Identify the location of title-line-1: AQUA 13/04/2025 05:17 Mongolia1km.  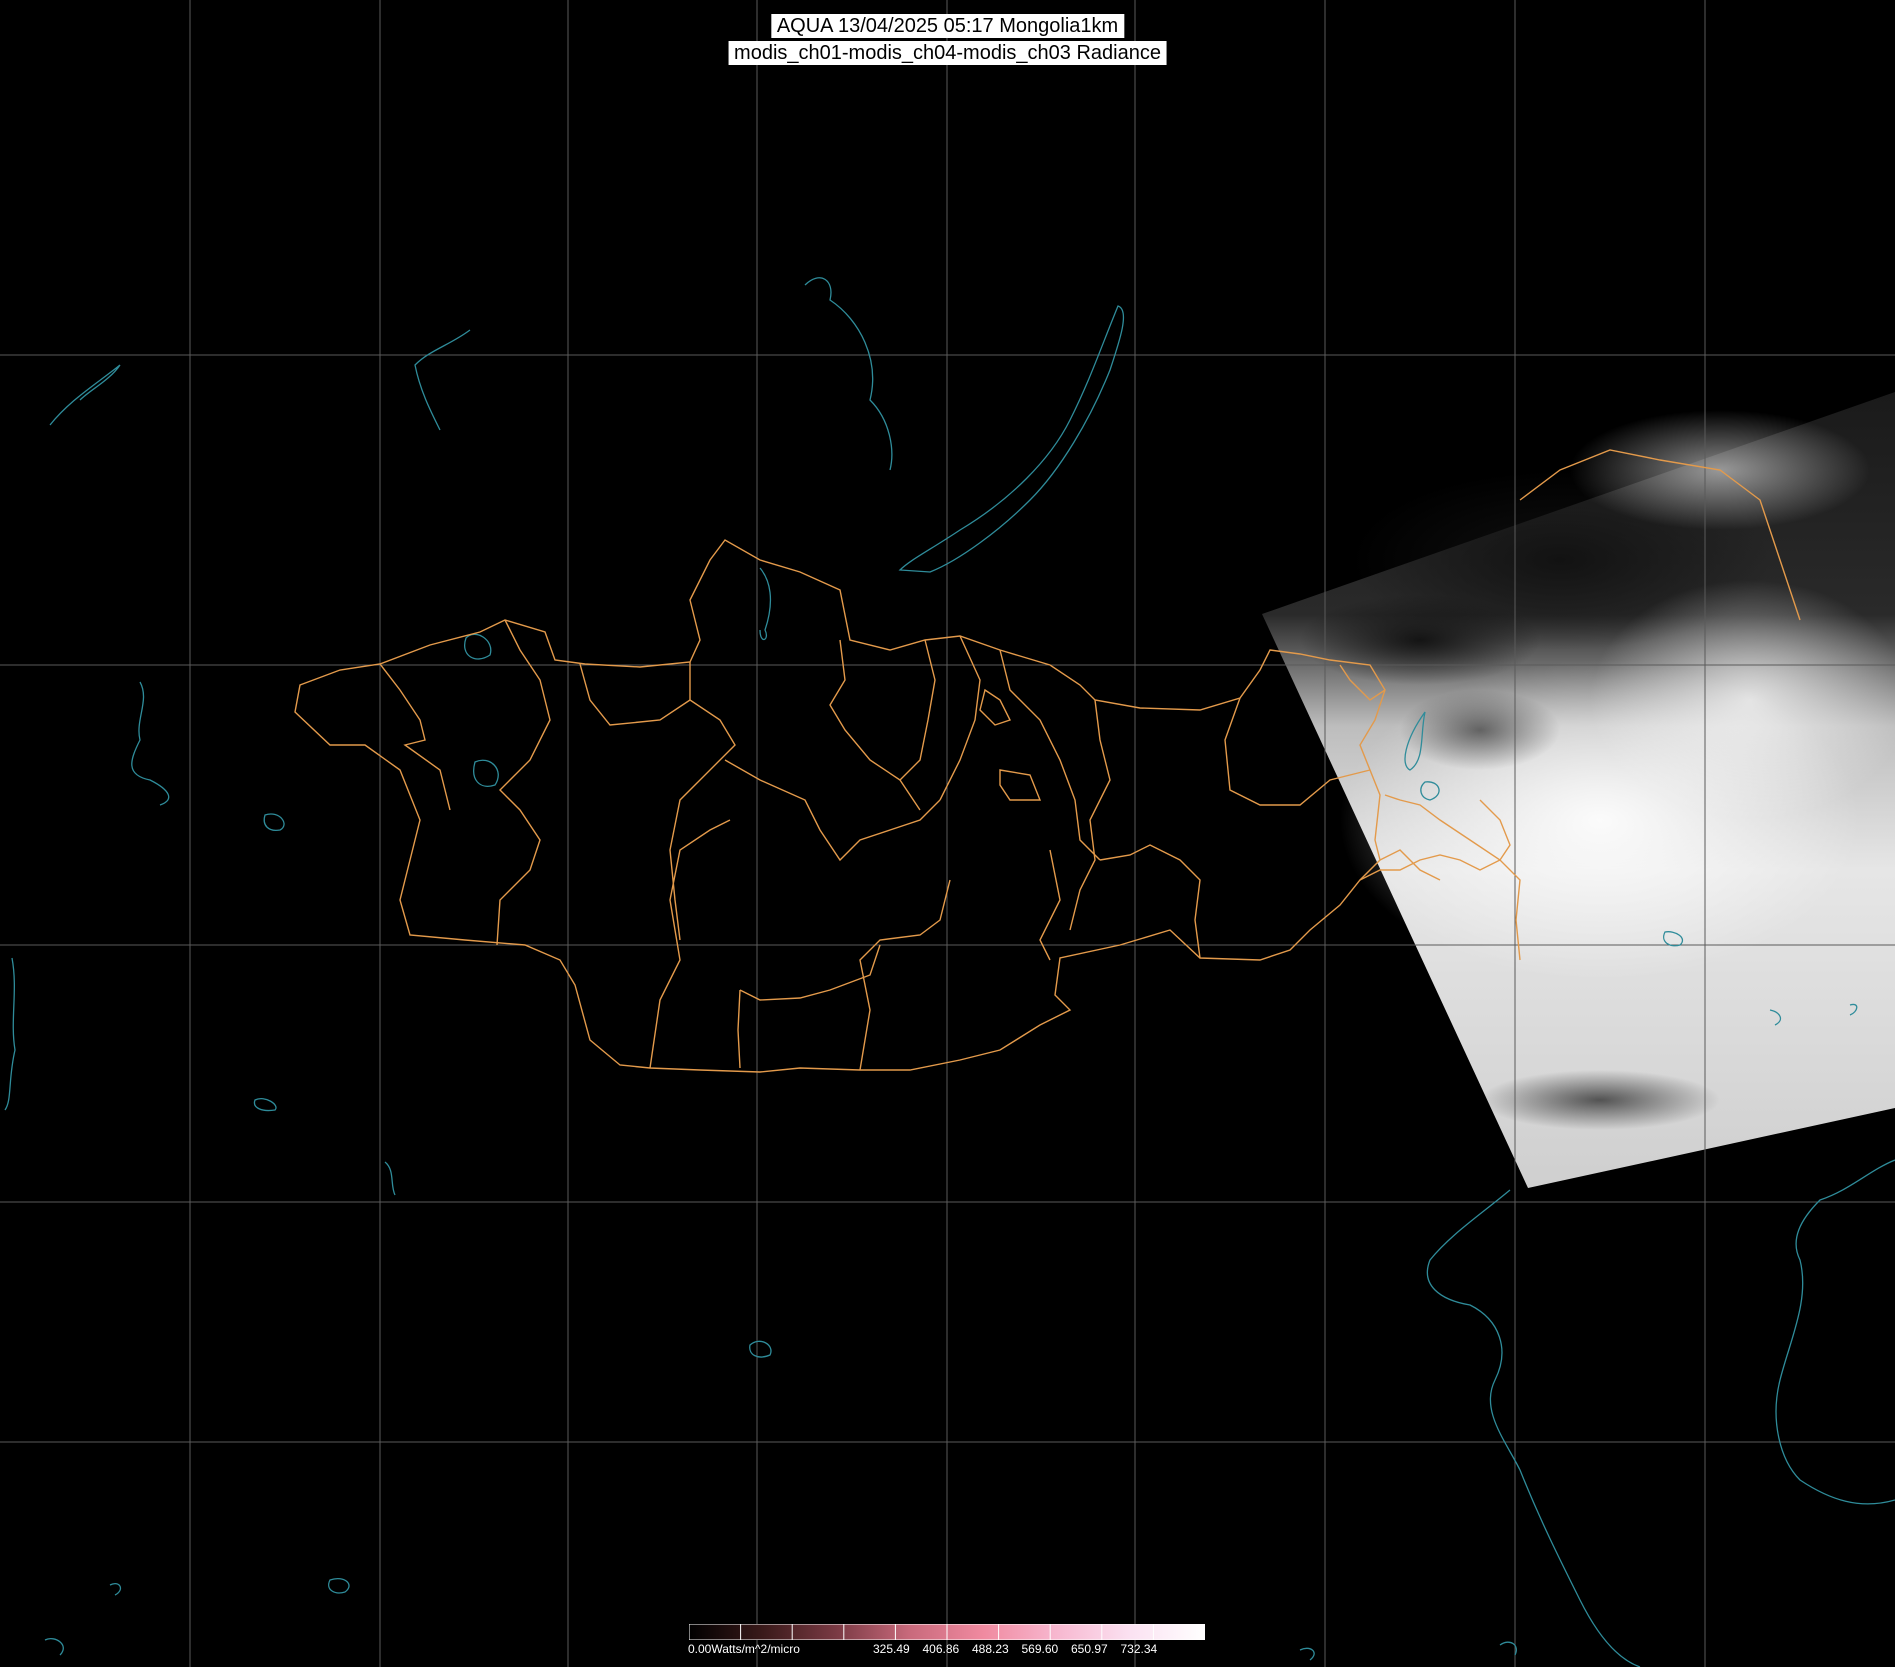
(947, 26).